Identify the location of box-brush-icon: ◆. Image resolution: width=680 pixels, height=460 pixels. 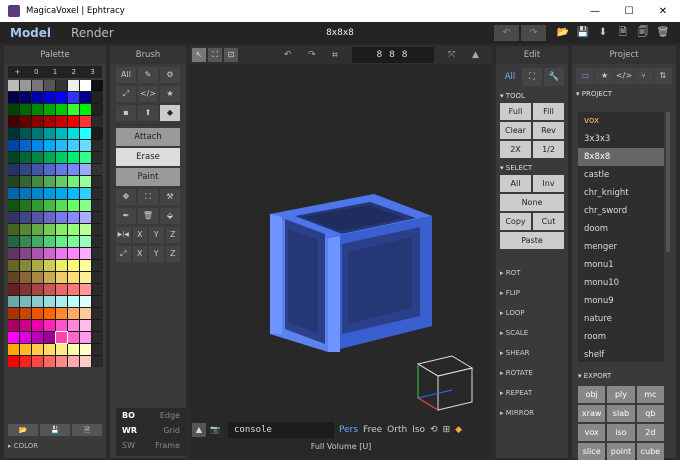
(170, 113).